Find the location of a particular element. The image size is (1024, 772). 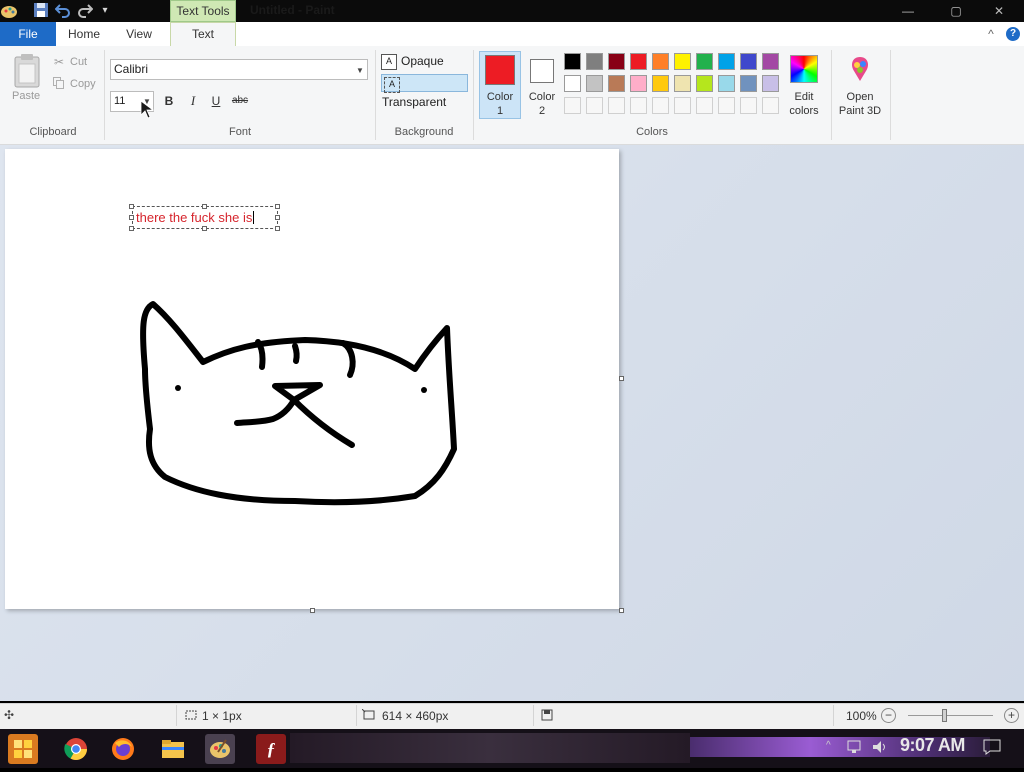

zoom-in-button: + is located at coordinates (1011, 715).